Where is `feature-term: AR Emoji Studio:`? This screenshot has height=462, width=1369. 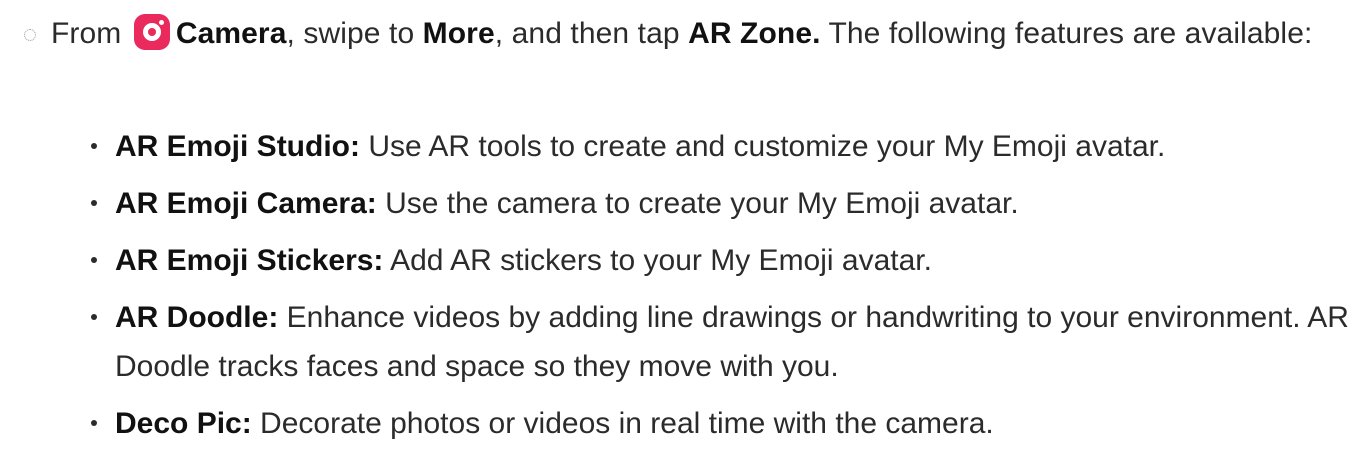 feature-term: AR Emoji Studio: is located at coordinates (237, 146).